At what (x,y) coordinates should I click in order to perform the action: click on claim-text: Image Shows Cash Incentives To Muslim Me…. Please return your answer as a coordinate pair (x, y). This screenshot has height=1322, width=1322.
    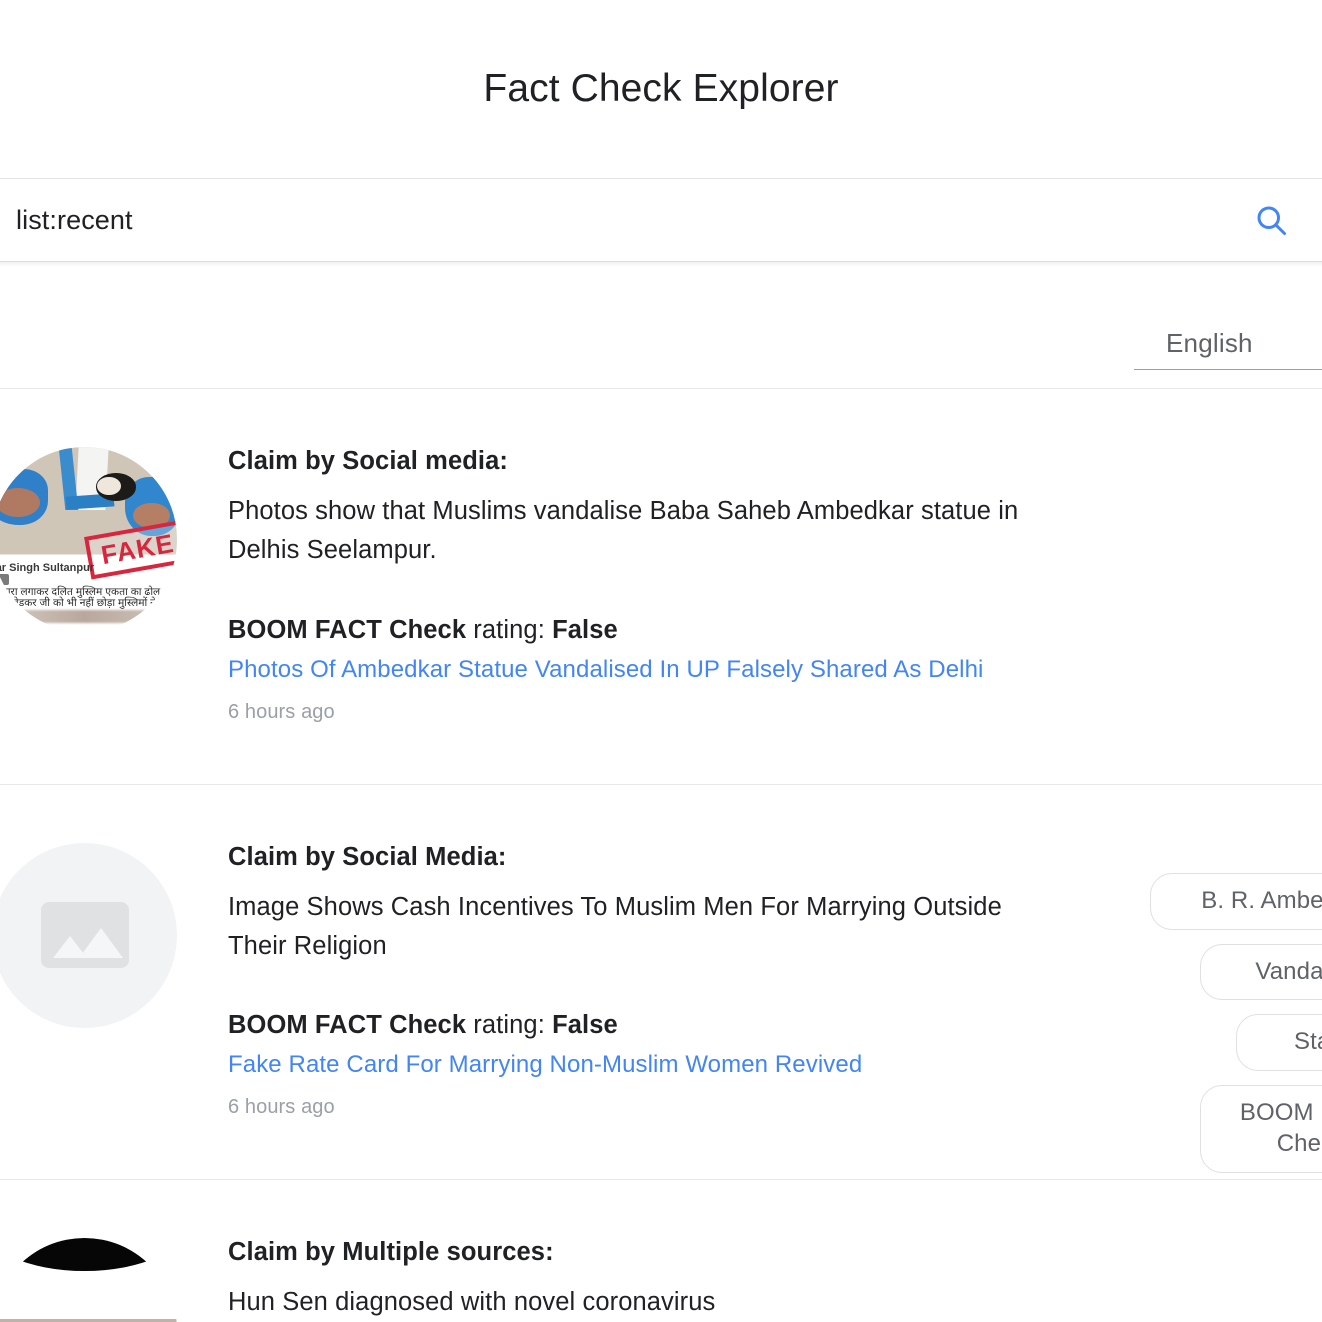
    Looking at the image, I should click on (615, 926).